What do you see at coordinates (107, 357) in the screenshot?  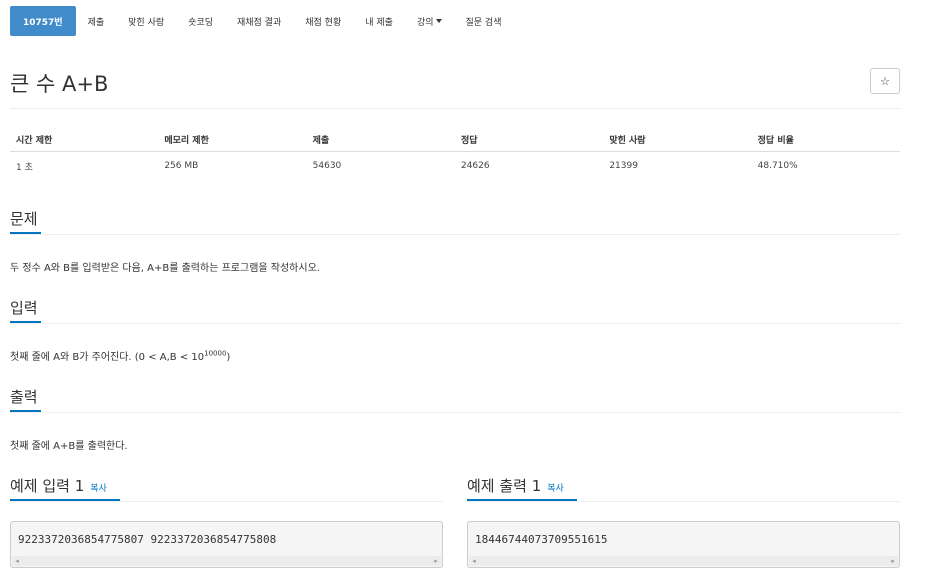 I see `input-text-prefix: 첫째 줄에 A와 B가 주어진다. (0 < A,B < 10` at bounding box center [107, 357].